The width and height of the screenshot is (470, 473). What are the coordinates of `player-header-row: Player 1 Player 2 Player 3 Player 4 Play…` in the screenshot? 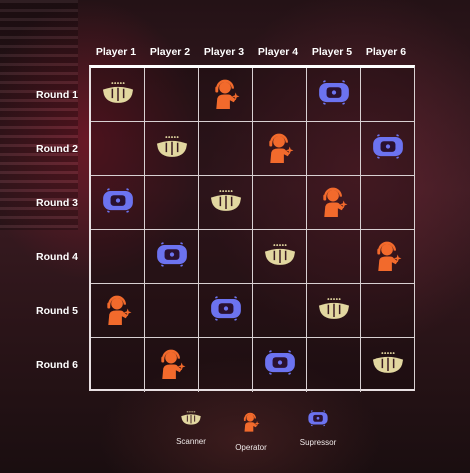 It's located at (252, 53).